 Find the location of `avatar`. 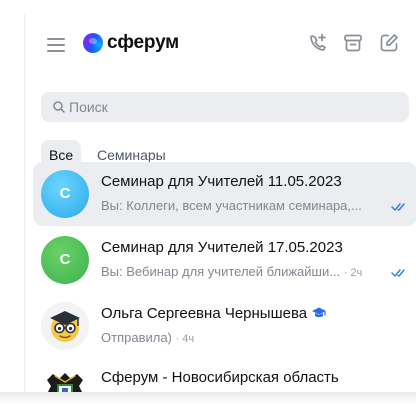

avatar is located at coordinates (65, 326).